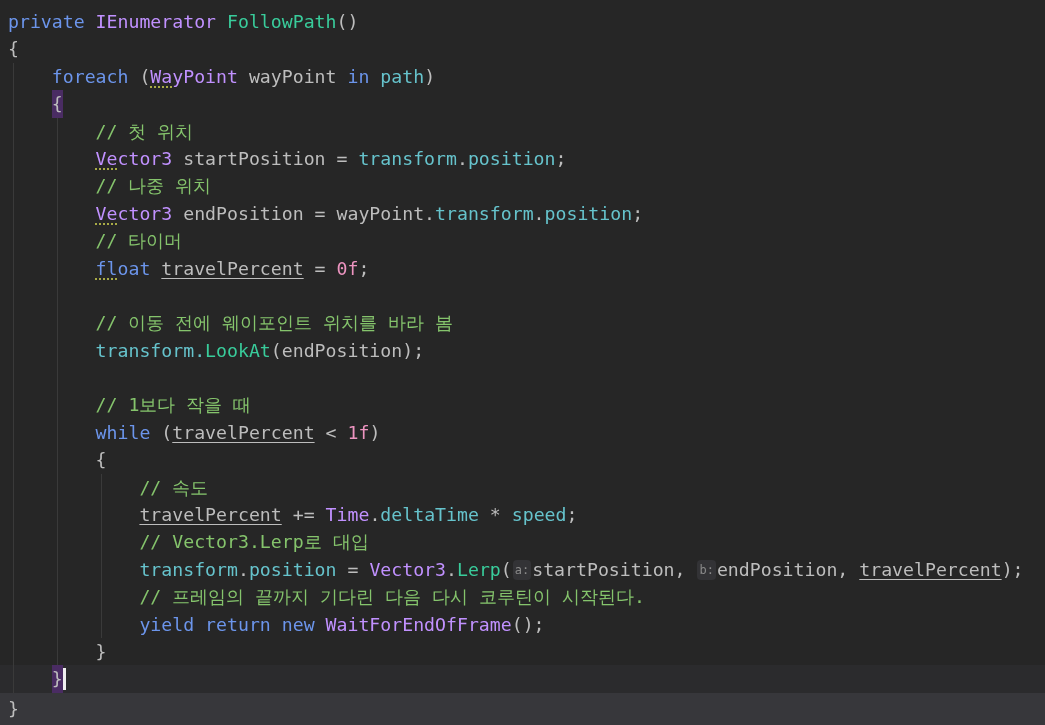 The image size is (1045, 725). Describe the element at coordinates (706, 569) in the screenshot. I see `parameter-hint: b:` at that location.